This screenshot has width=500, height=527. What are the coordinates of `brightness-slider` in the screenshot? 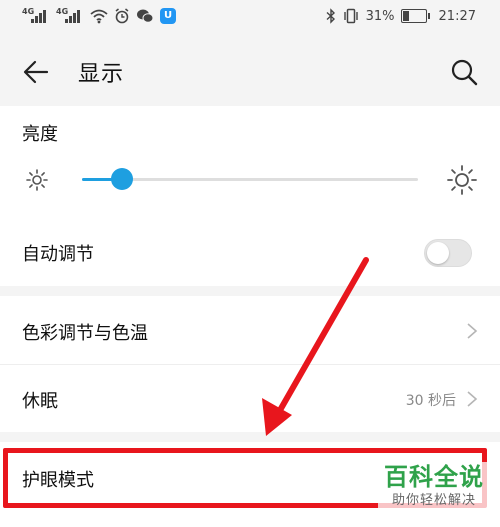 It's located at (250, 179).